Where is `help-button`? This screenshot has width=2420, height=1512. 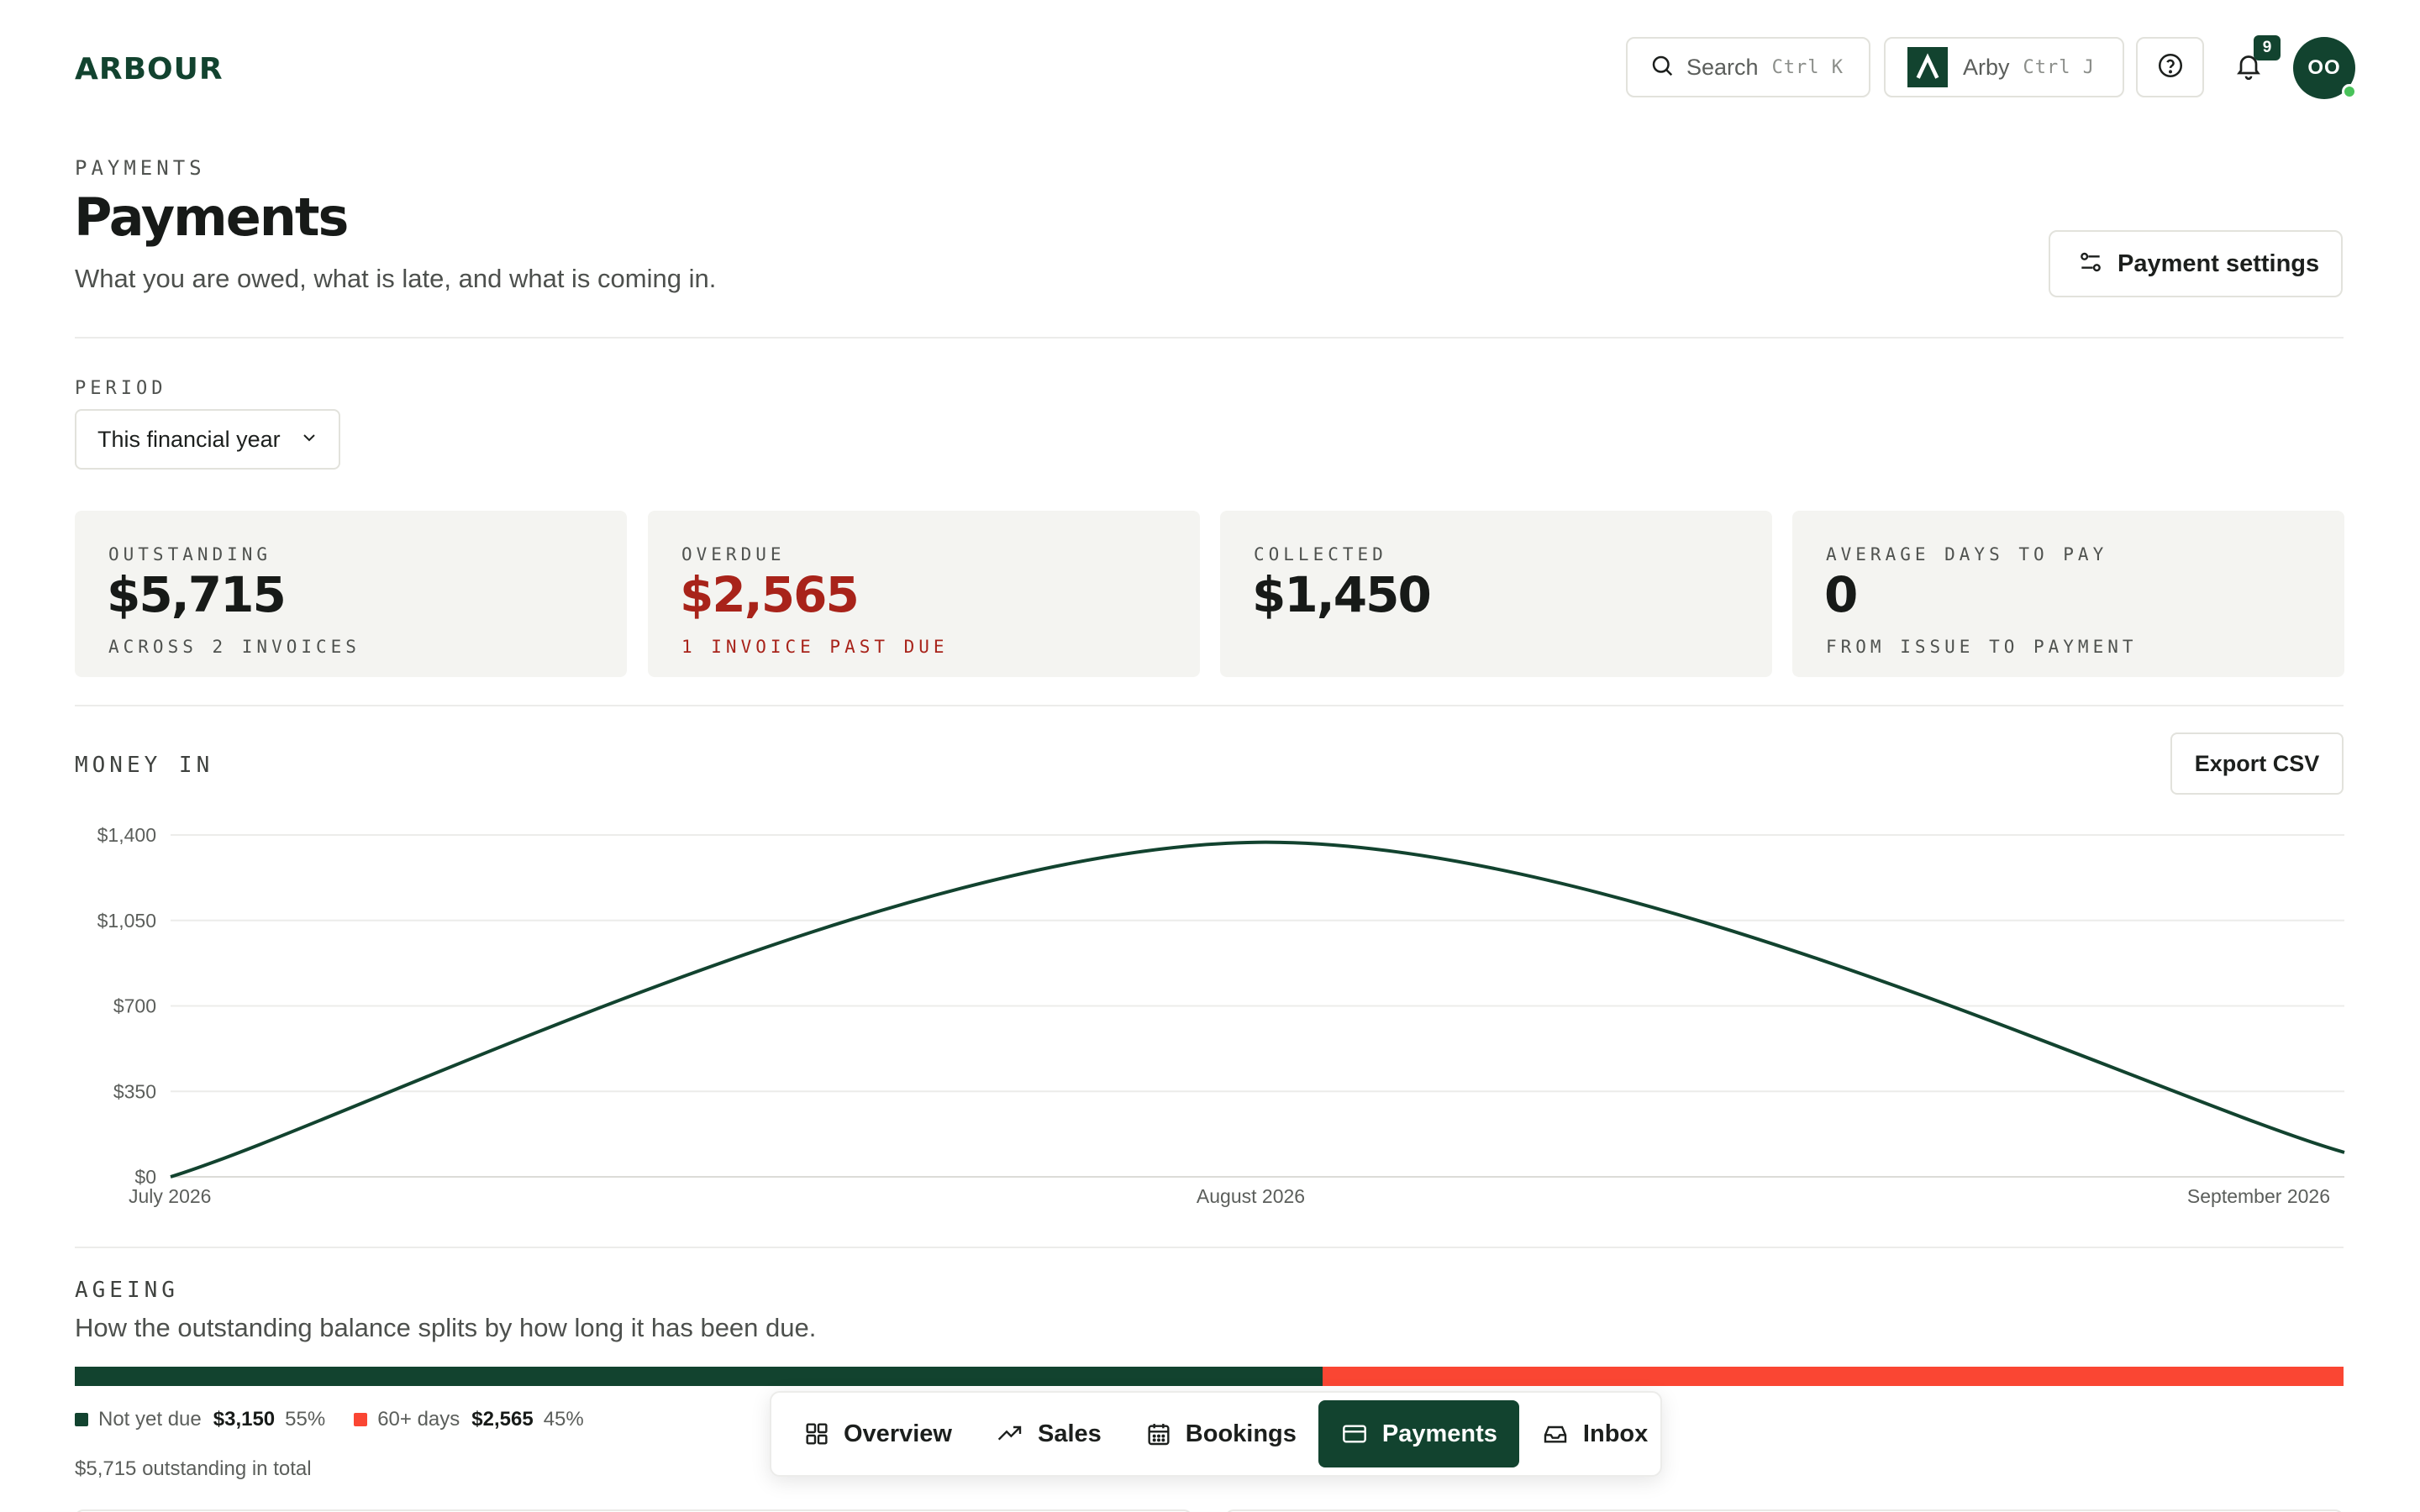
help-button is located at coordinates (2170, 67).